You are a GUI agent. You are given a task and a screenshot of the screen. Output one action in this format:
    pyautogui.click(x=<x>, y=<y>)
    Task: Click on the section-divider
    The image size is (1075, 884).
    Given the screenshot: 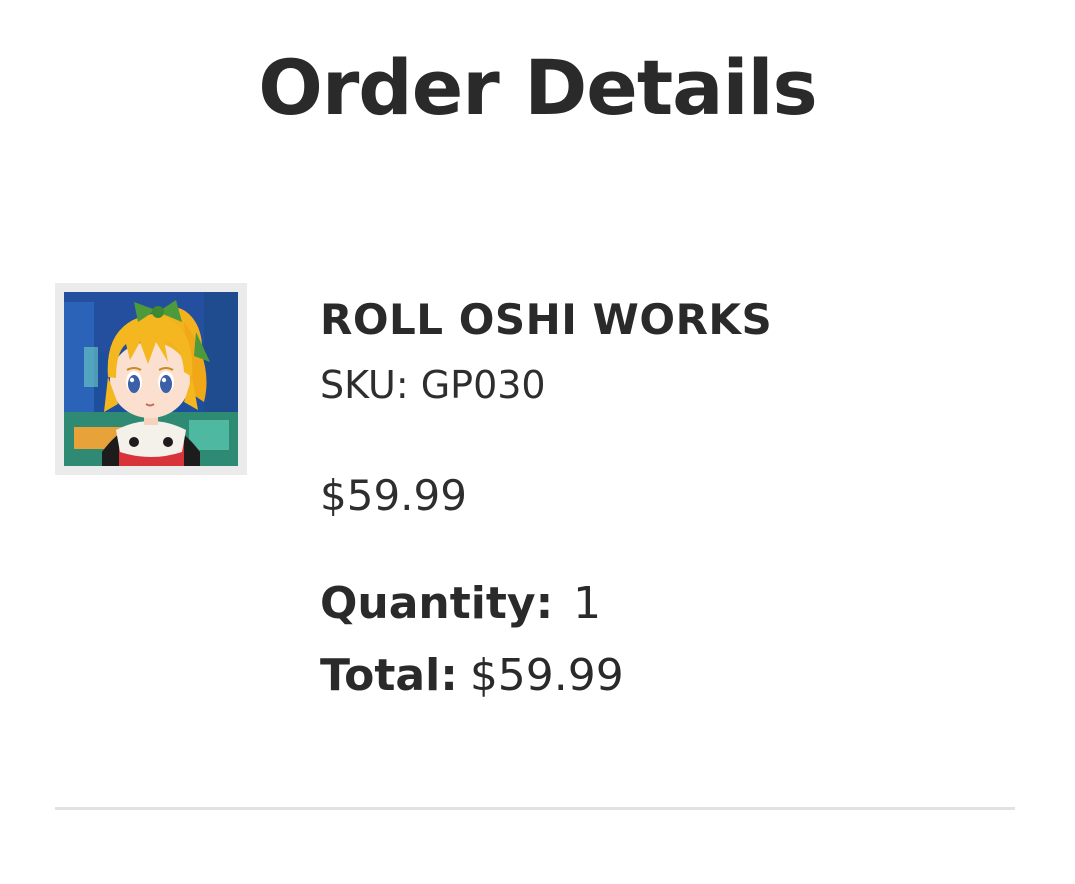 What is the action you would take?
    pyautogui.click(x=535, y=808)
    